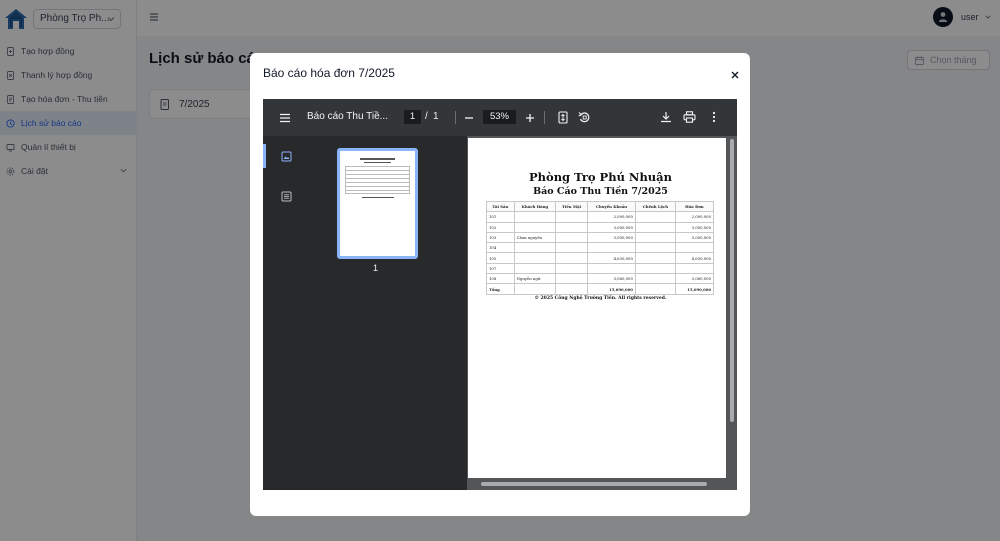 The height and width of the screenshot is (541, 1000). I want to click on active-indicator, so click(264, 156).